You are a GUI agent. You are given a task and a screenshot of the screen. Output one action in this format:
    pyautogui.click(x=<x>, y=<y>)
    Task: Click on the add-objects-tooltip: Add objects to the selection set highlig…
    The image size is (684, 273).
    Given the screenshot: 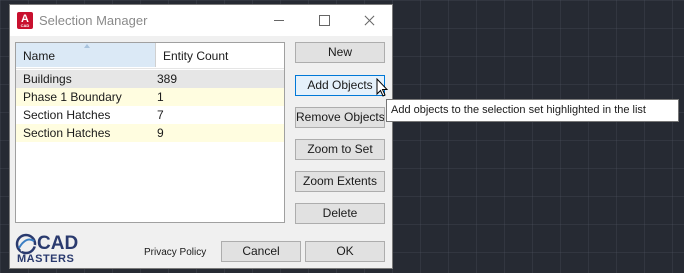 What is the action you would take?
    pyautogui.click(x=532, y=110)
    